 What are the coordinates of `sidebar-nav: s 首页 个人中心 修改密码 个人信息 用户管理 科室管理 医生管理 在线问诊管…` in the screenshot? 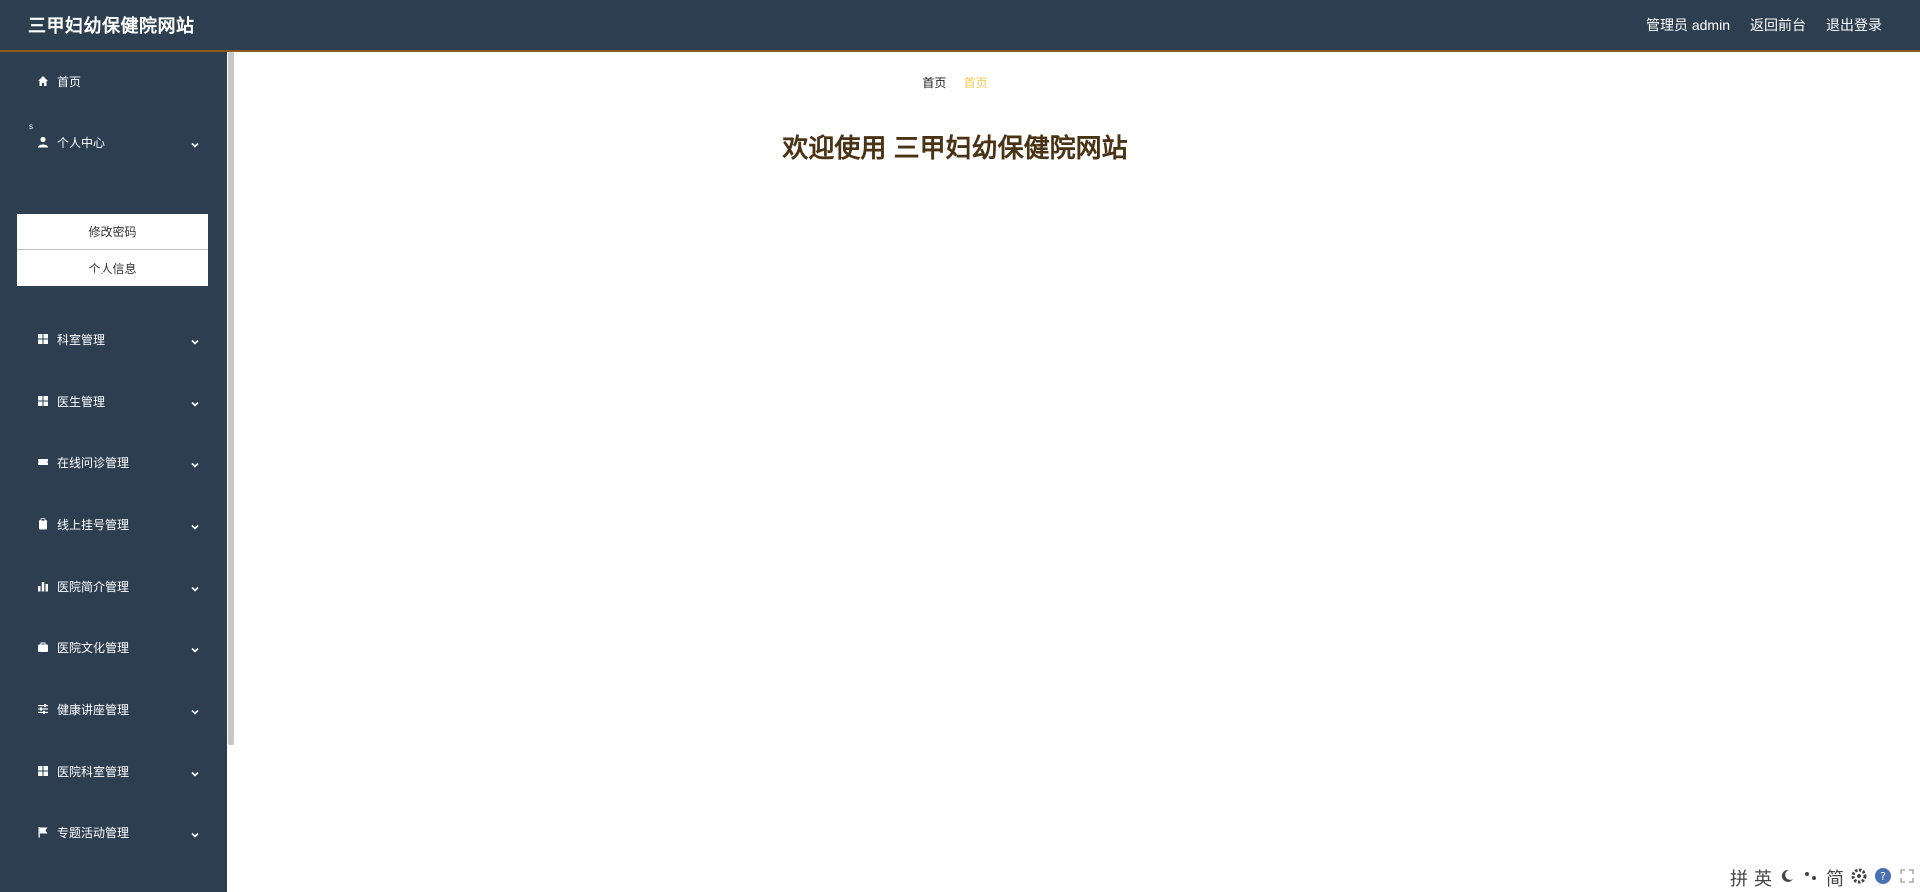 It's located at (113, 472).